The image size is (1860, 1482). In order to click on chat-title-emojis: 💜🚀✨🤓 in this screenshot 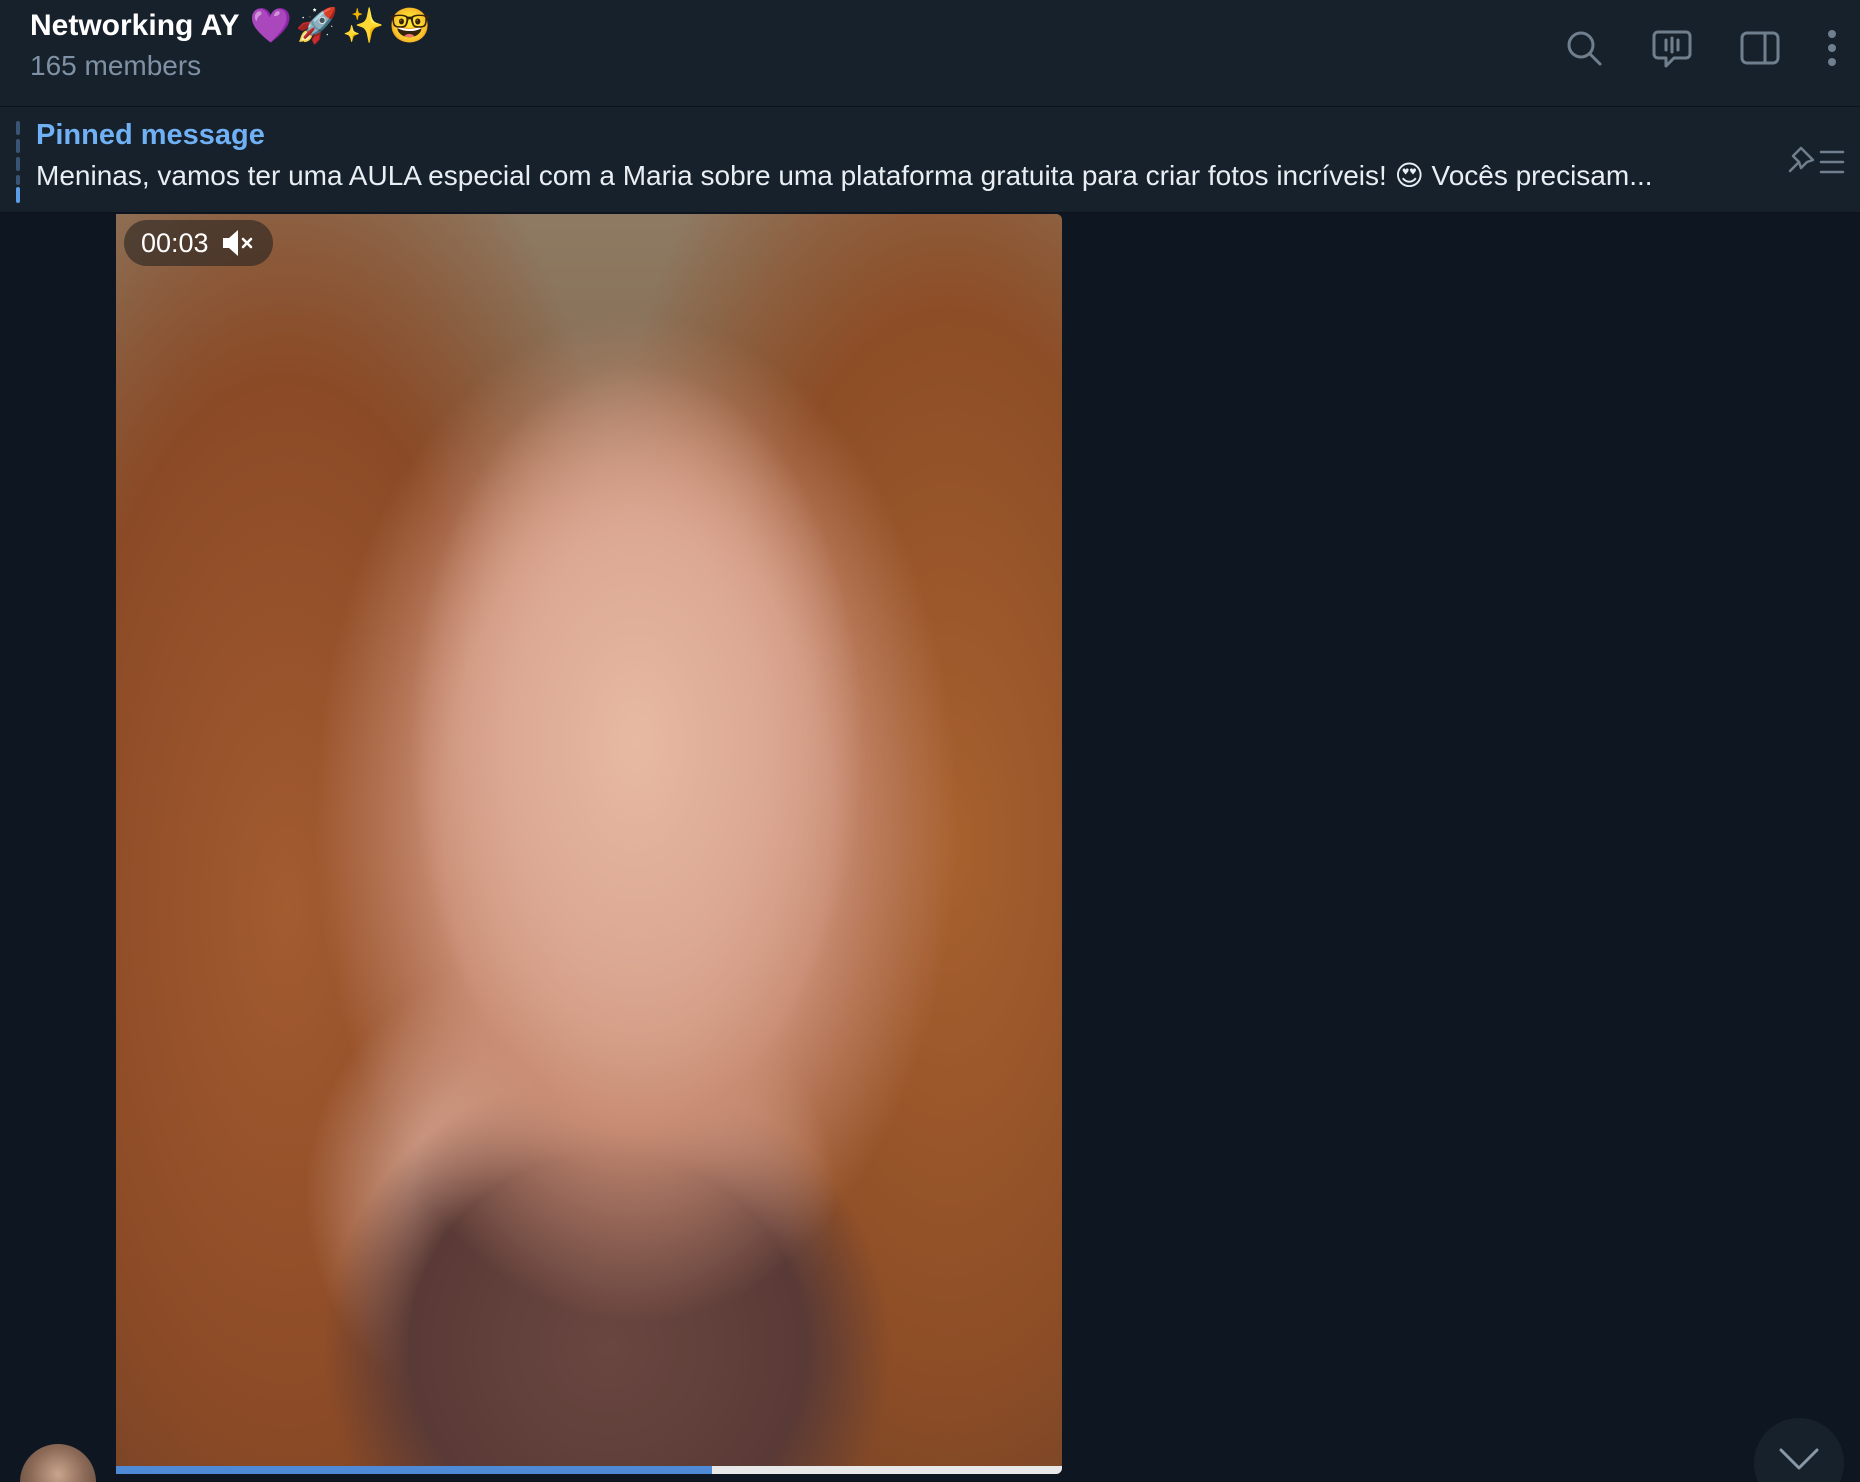, I will do `click(342, 26)`.